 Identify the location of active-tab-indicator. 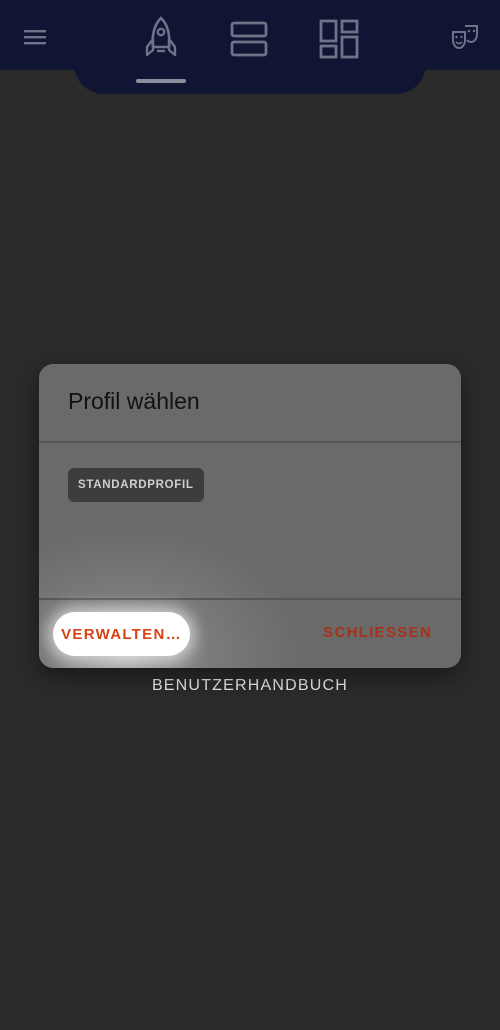
(161, 81).